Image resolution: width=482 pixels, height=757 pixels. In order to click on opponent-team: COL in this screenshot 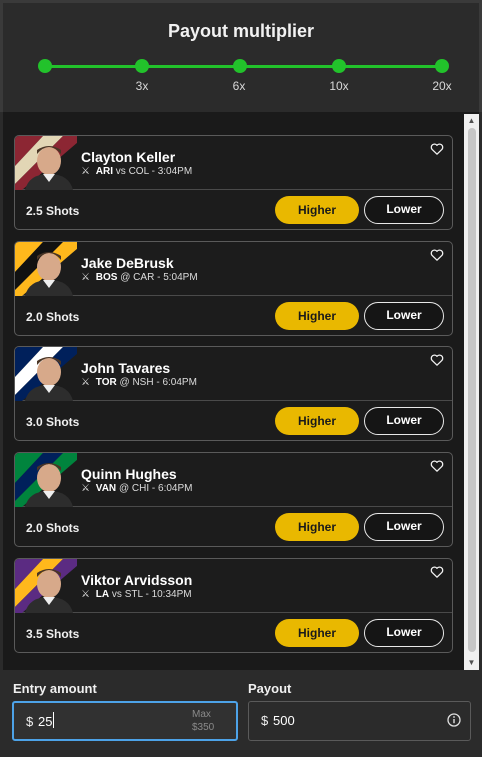, I will do `click(138, 171)`.